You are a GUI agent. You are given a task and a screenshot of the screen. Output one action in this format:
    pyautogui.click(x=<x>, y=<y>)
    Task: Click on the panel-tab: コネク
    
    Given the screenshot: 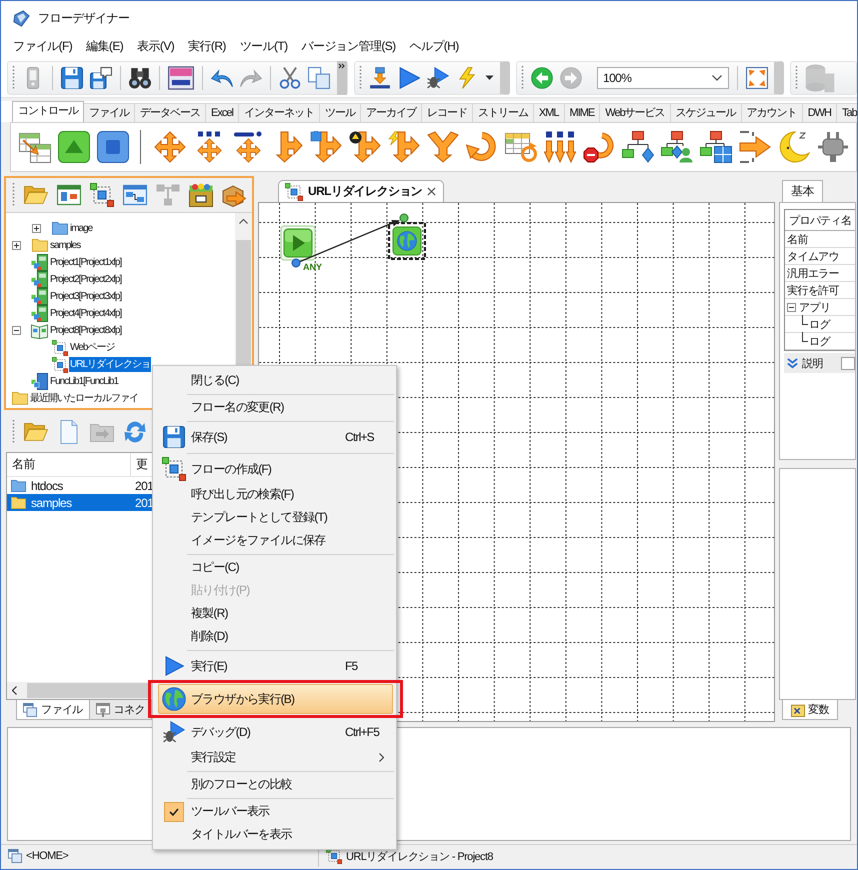 What is the action you would take?
    pyautogui.click(x=120, y=710)
    